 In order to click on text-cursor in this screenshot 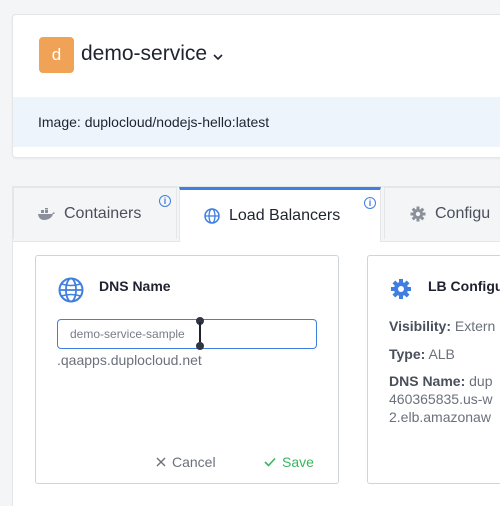, I will do `click(200, 333)`.